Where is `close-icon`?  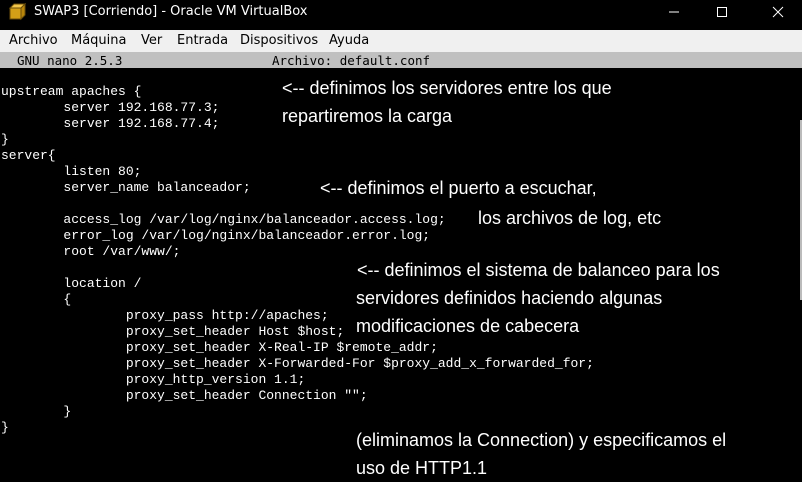
close-icon is located at coordinates (778, 12).